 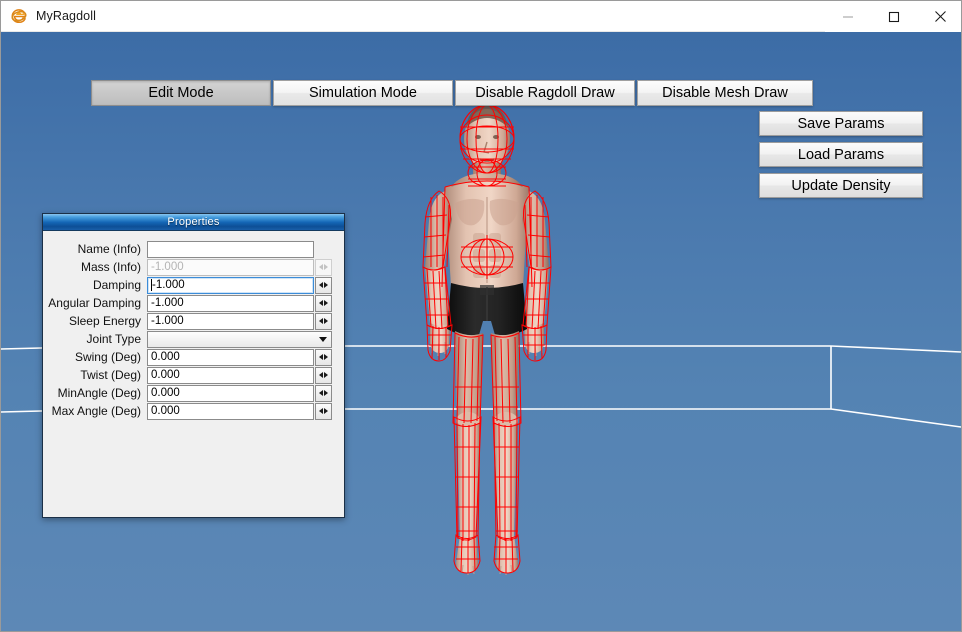 I want to click on label-min-angle: MinAngle (Deg), so click(x=99, y=393).